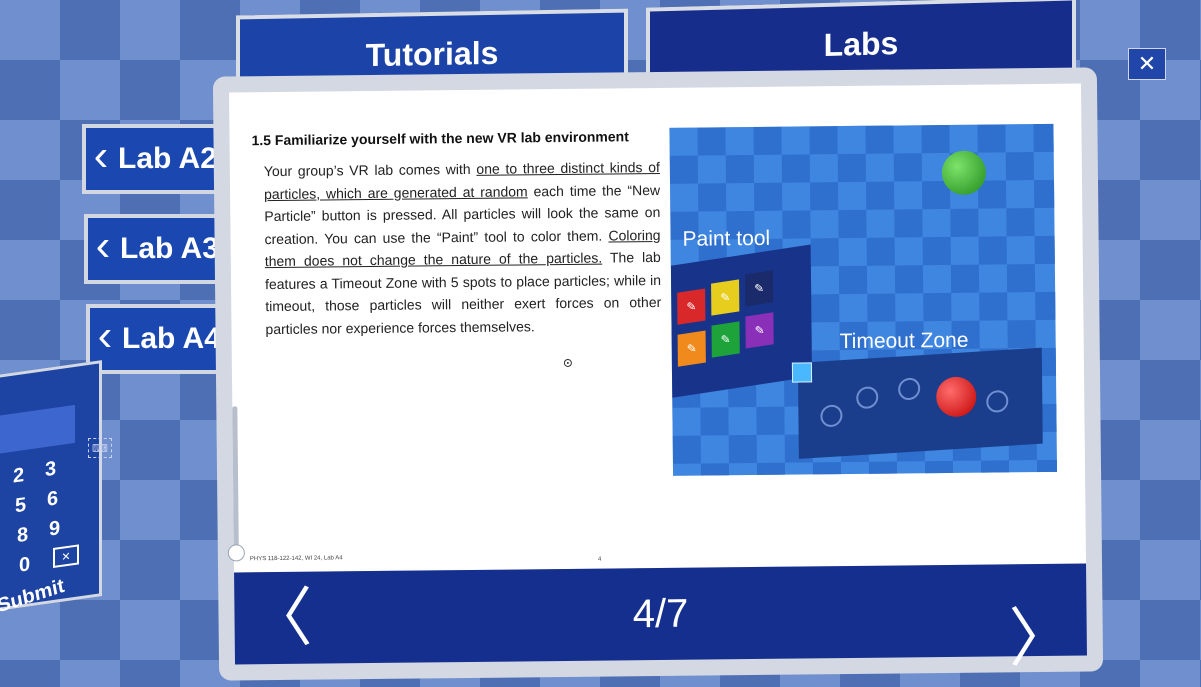 This screenshot has width=1201, height=687. What do you see at coordinates (20, 506) in the screenshot?
I see `key-5: 5` at bounding box center [20, 506].